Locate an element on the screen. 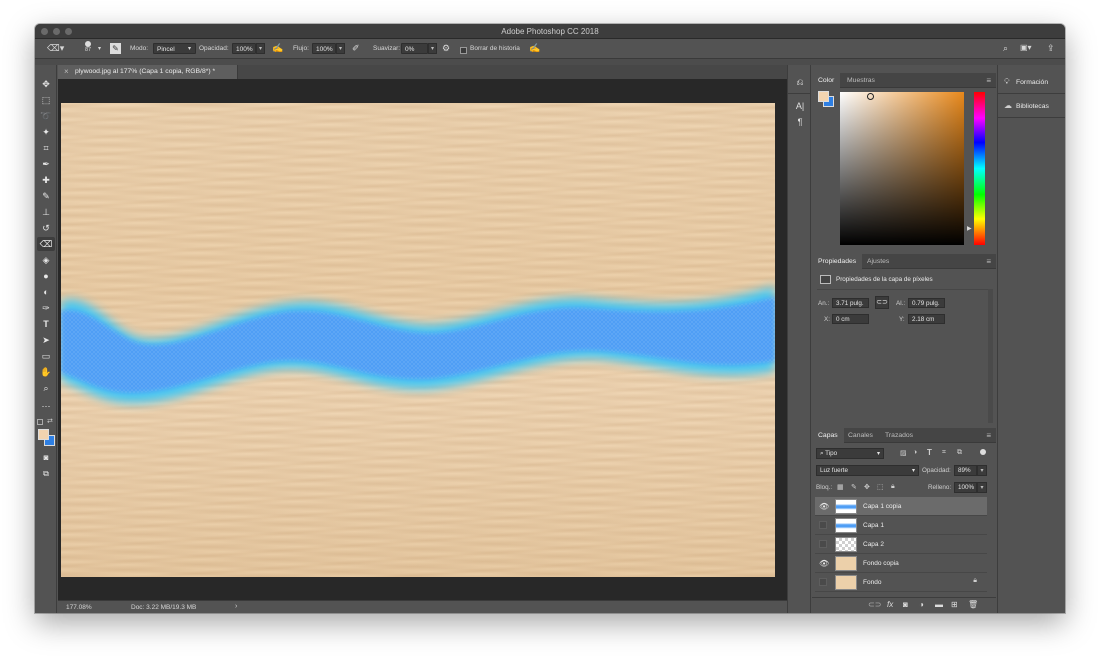 Image resolution: width=1100 pixels, height=659 pixels. eraser-icon: ⌫ is located at coordinates (46, 244).